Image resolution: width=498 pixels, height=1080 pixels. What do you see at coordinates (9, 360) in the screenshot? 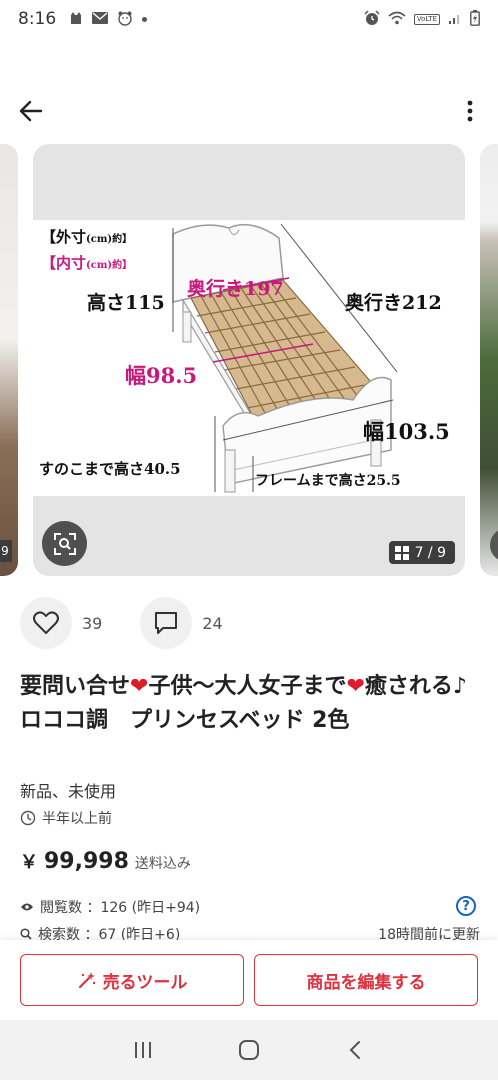
I see `previous-image-peek: 9` at bounding box center [9, 360].